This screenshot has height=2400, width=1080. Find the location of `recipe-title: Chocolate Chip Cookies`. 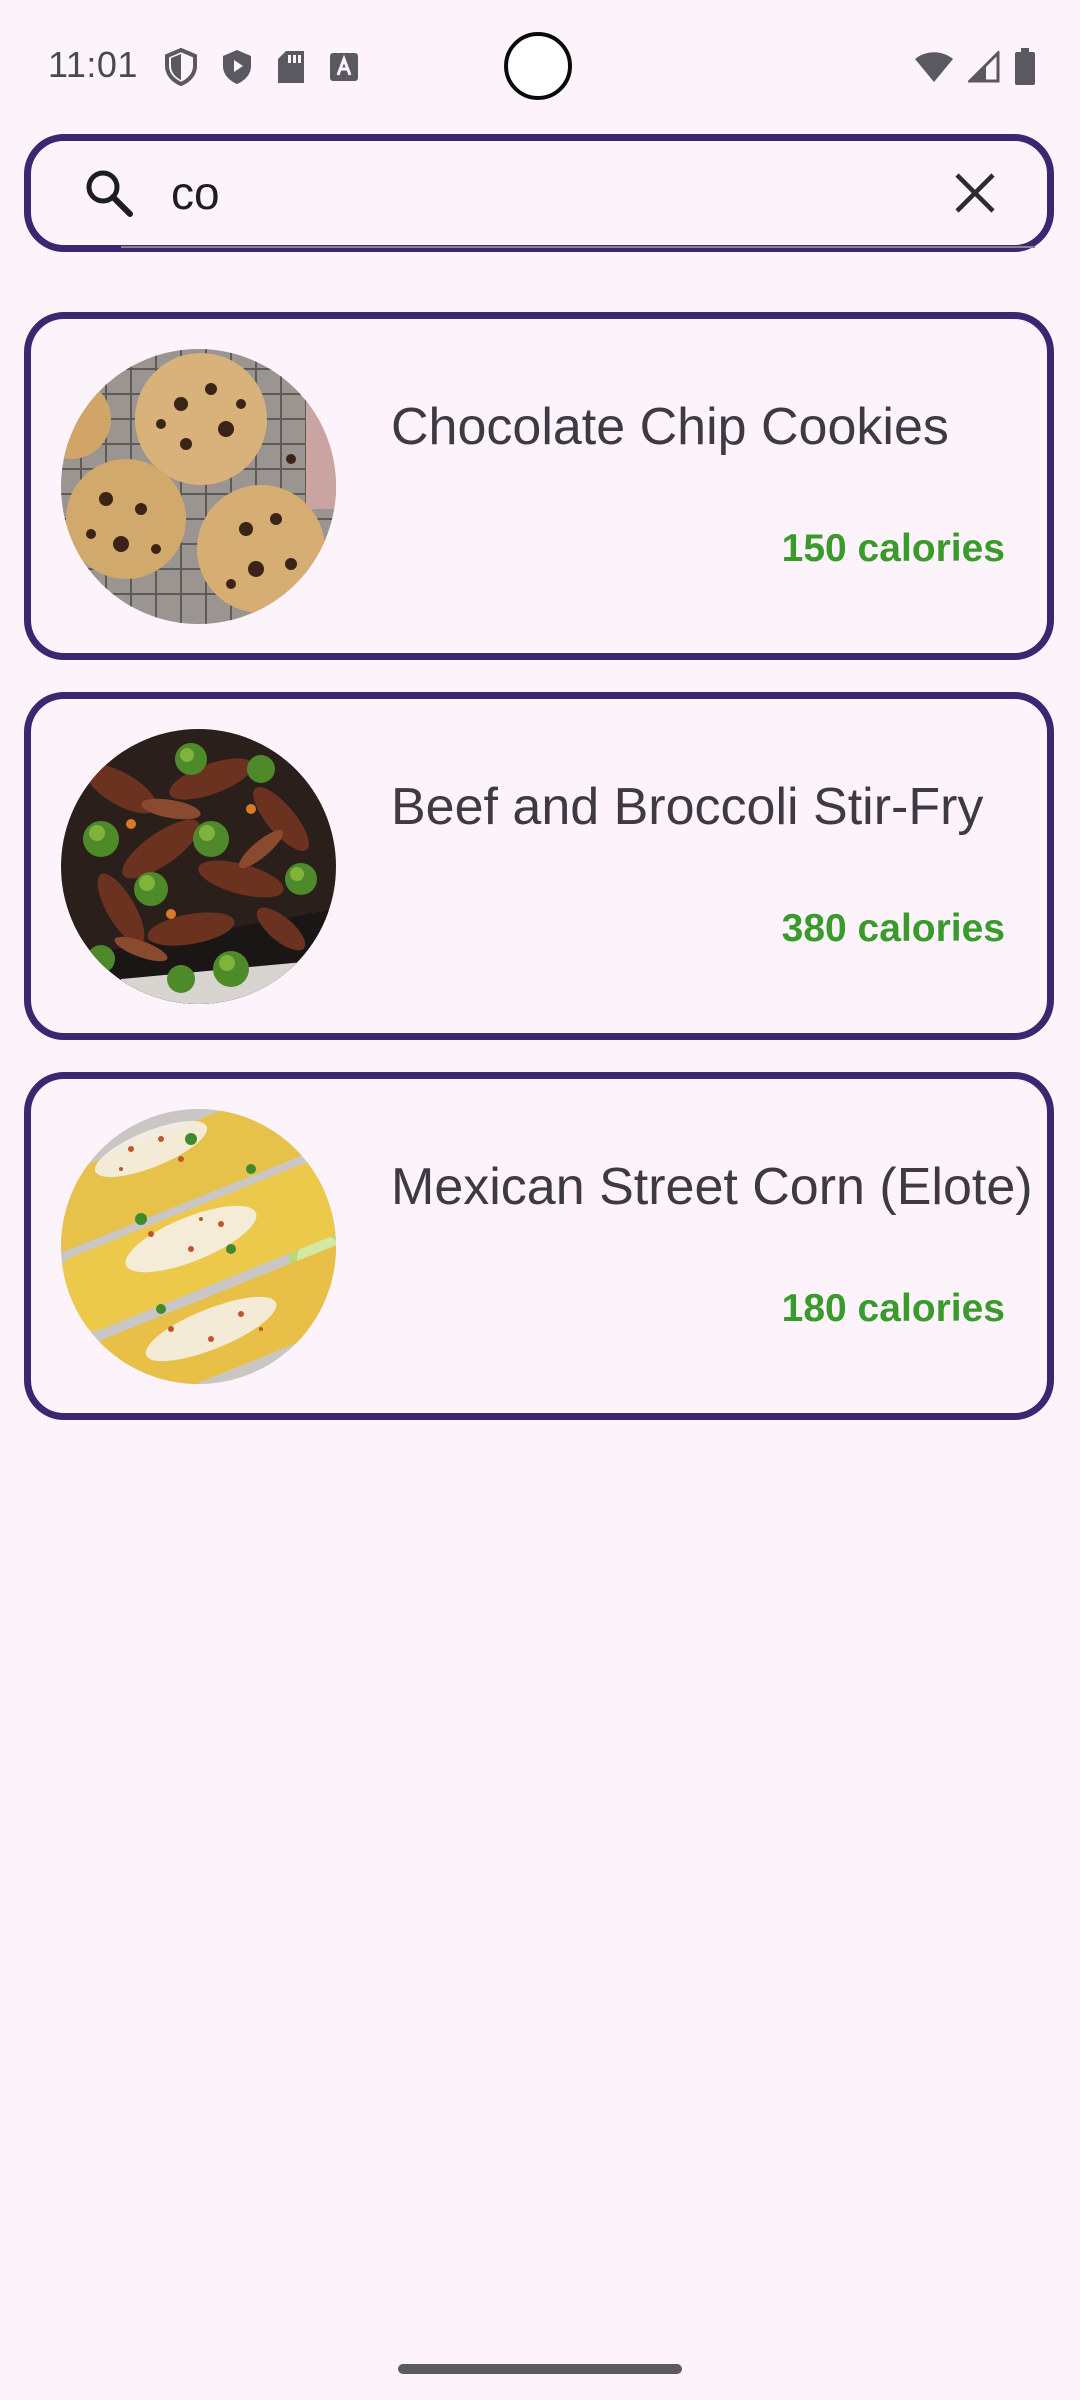

recipe-title: Chocolate Chip Cookies is located at coordinates (670, 427).